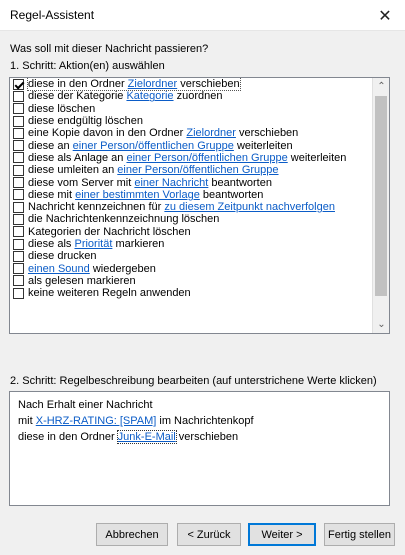 Image resolution: width=405 pixels, height=555 pixels. I want to click on action-list-item: einen Sound wiedergeben, so click(191, 268).